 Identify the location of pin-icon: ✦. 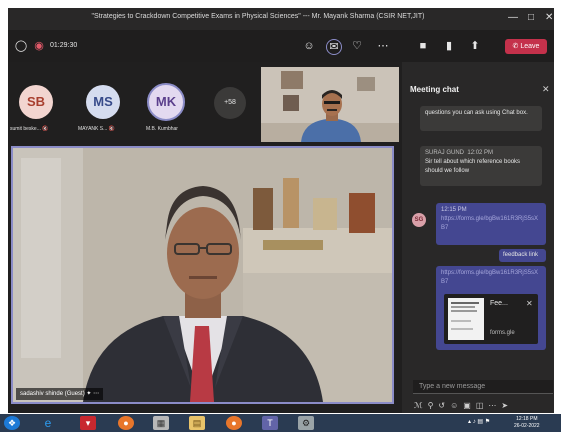
(88, 394).